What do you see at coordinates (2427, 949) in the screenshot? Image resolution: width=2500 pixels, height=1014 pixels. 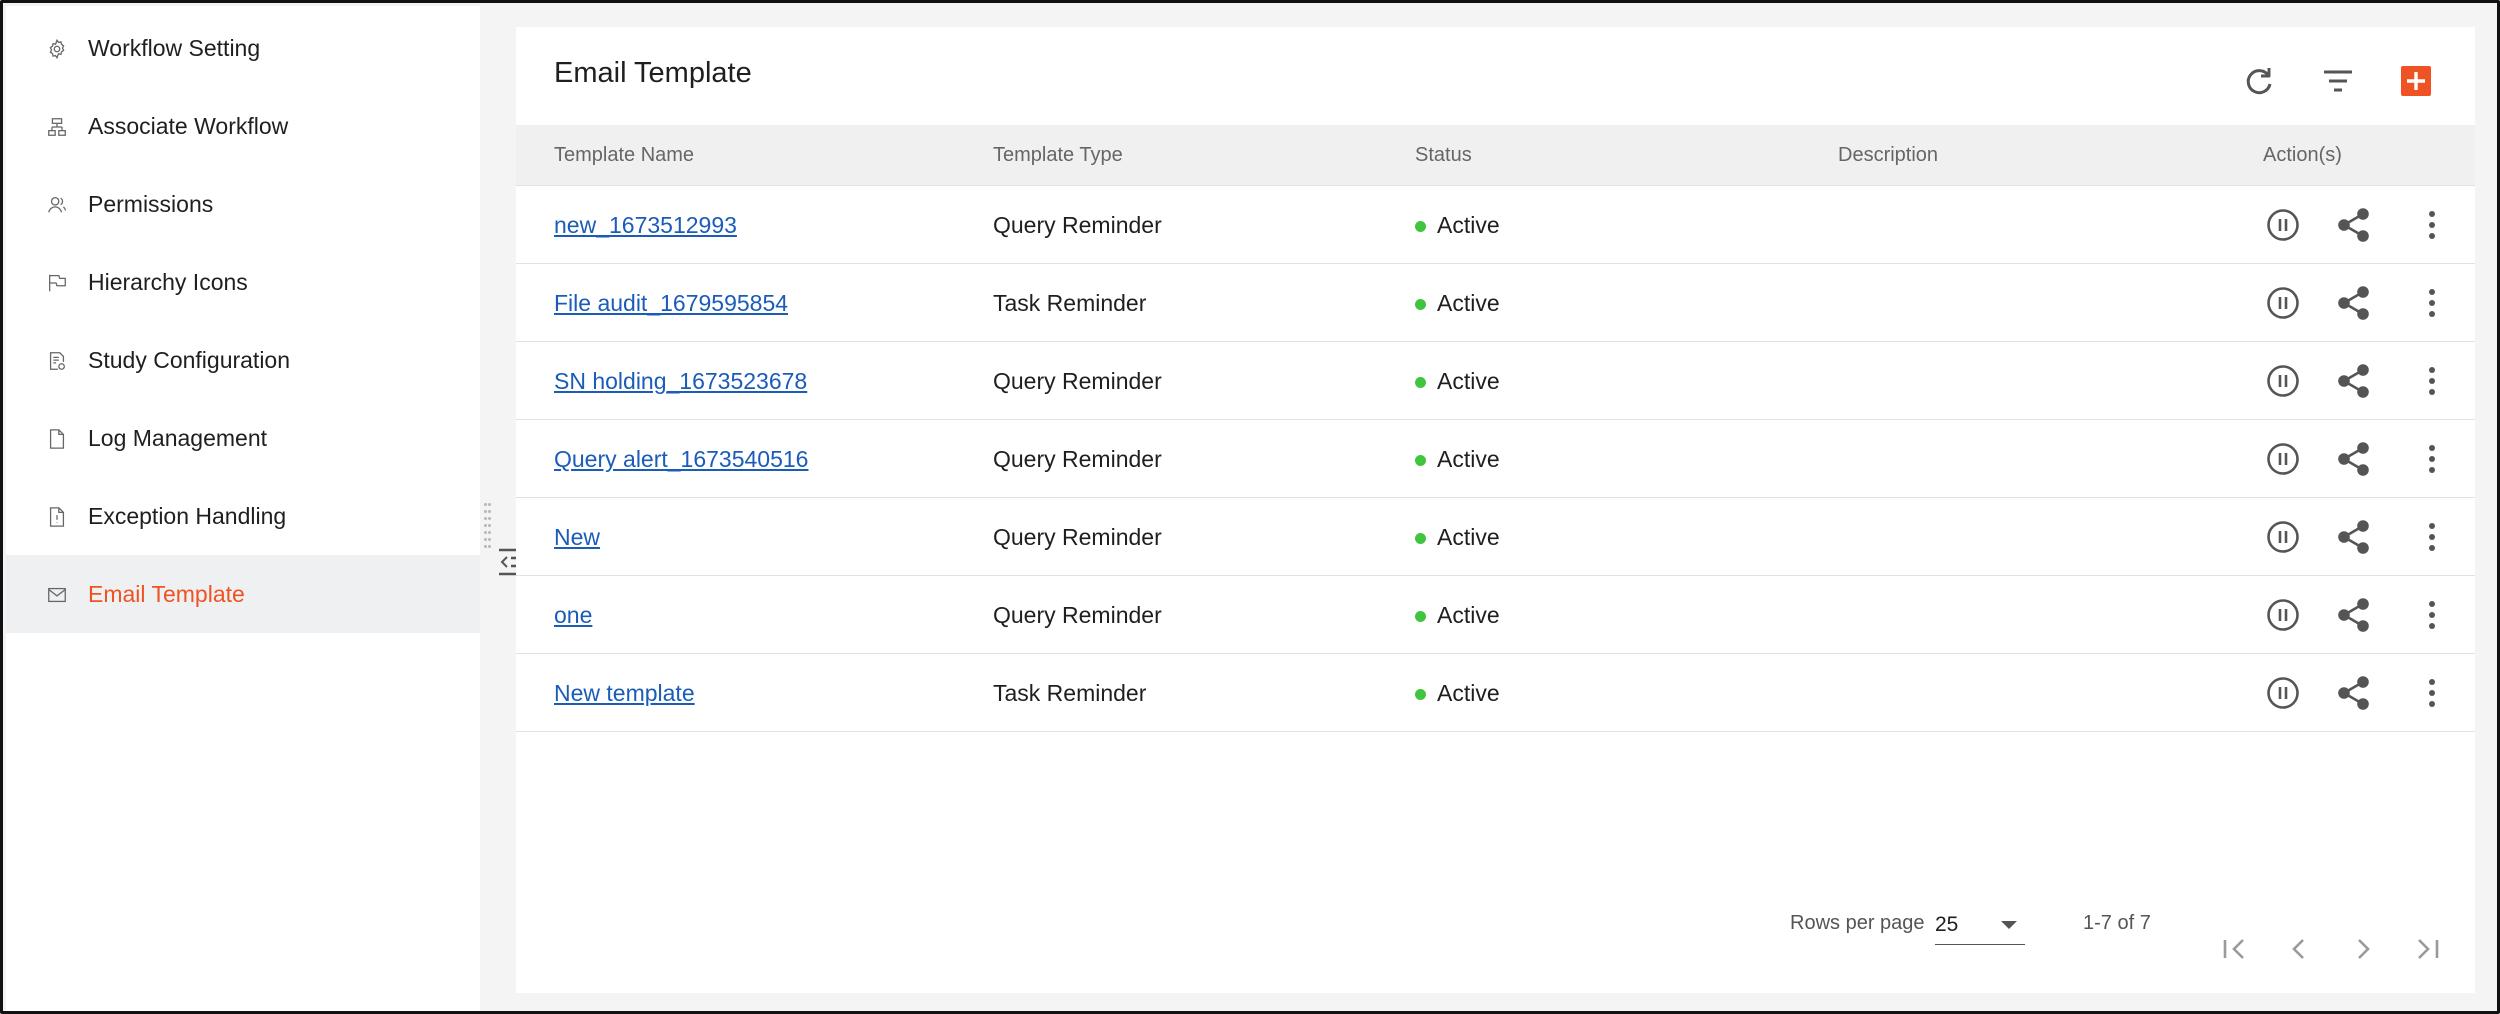 I see `last-page-icon` at bounding box center [2427, 949].